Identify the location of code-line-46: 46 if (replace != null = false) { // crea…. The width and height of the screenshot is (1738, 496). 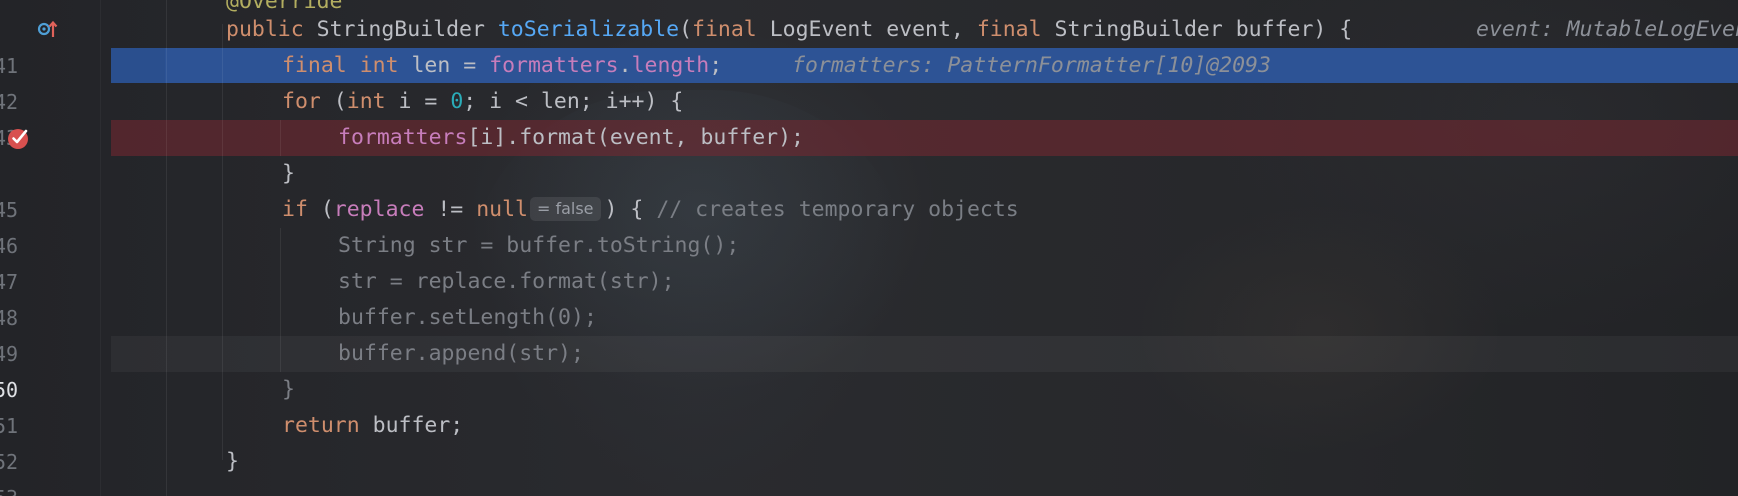
(869, 225).